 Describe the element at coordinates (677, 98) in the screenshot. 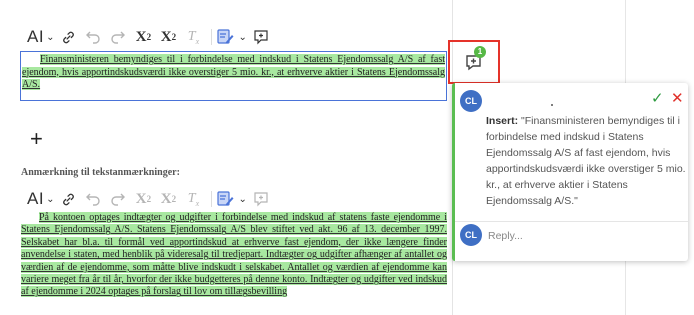

I see `close-icon: ✕` at that location.